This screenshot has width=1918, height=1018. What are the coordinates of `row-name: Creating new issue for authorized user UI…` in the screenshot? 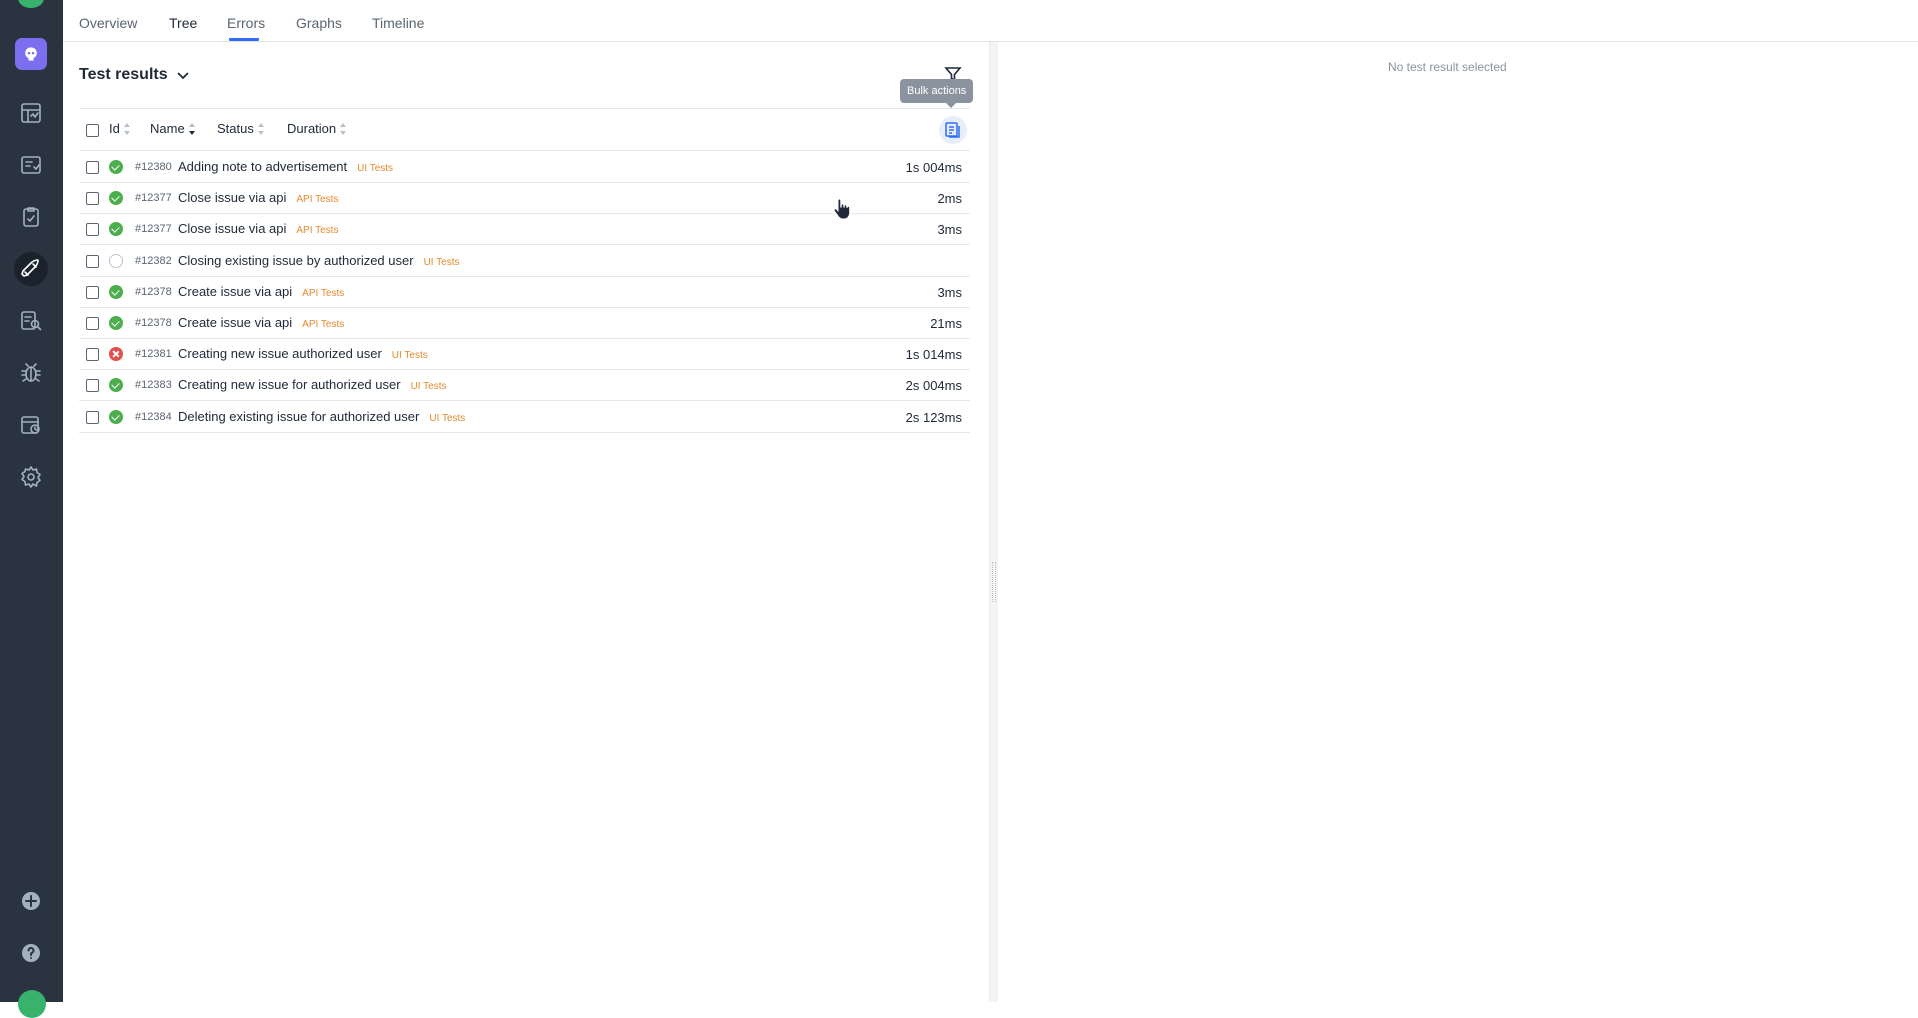 It's located at (312, 384).